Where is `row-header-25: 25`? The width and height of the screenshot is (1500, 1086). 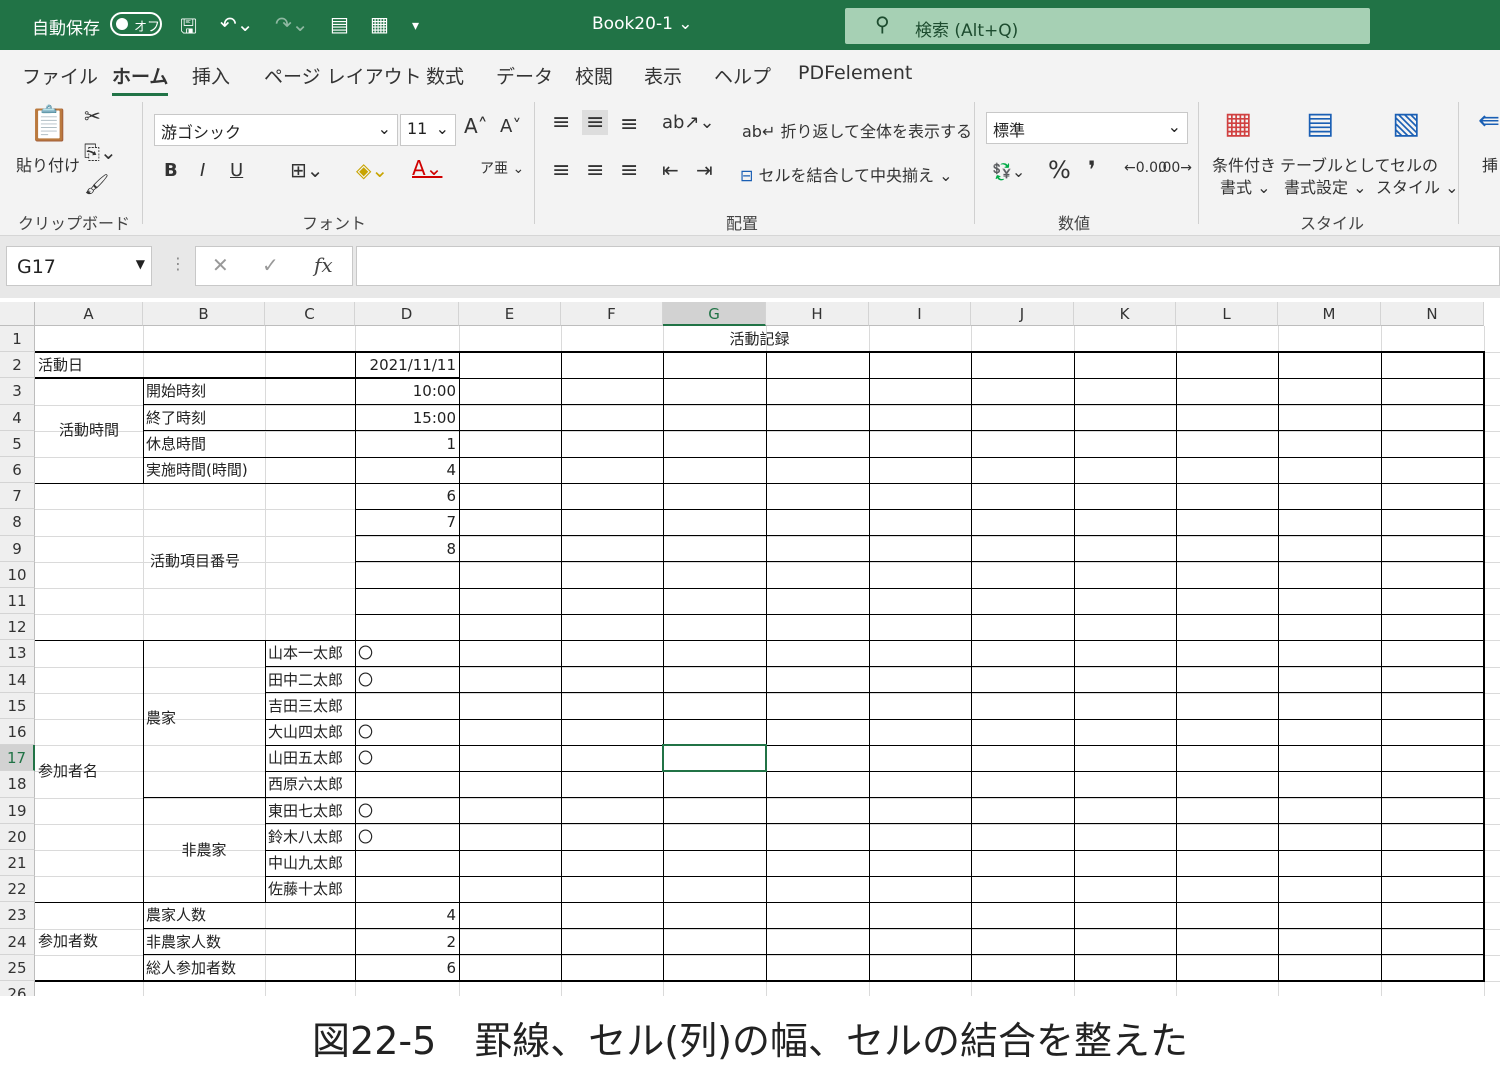
row-header-25: 25 is located at coordinates (17, 967).